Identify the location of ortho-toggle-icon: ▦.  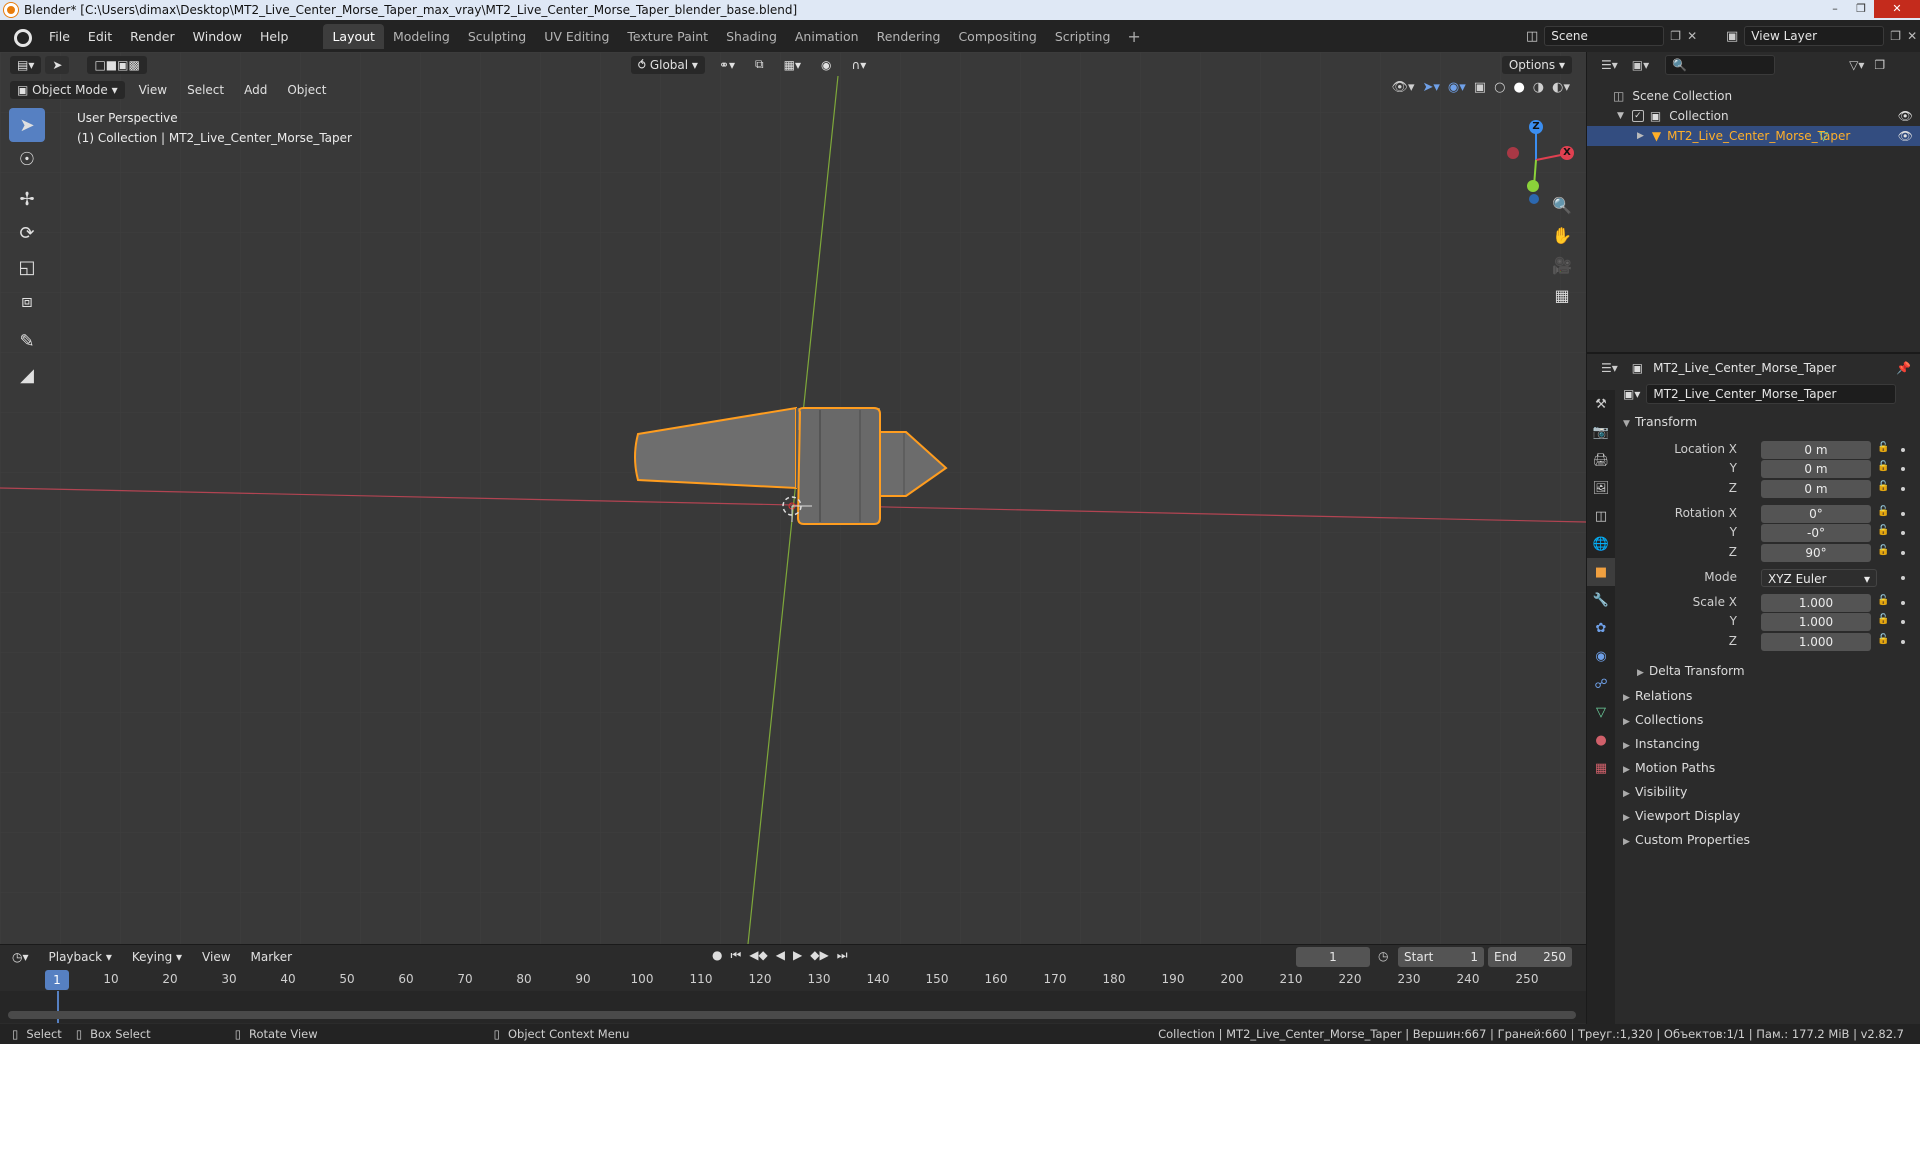
(1562, 296).